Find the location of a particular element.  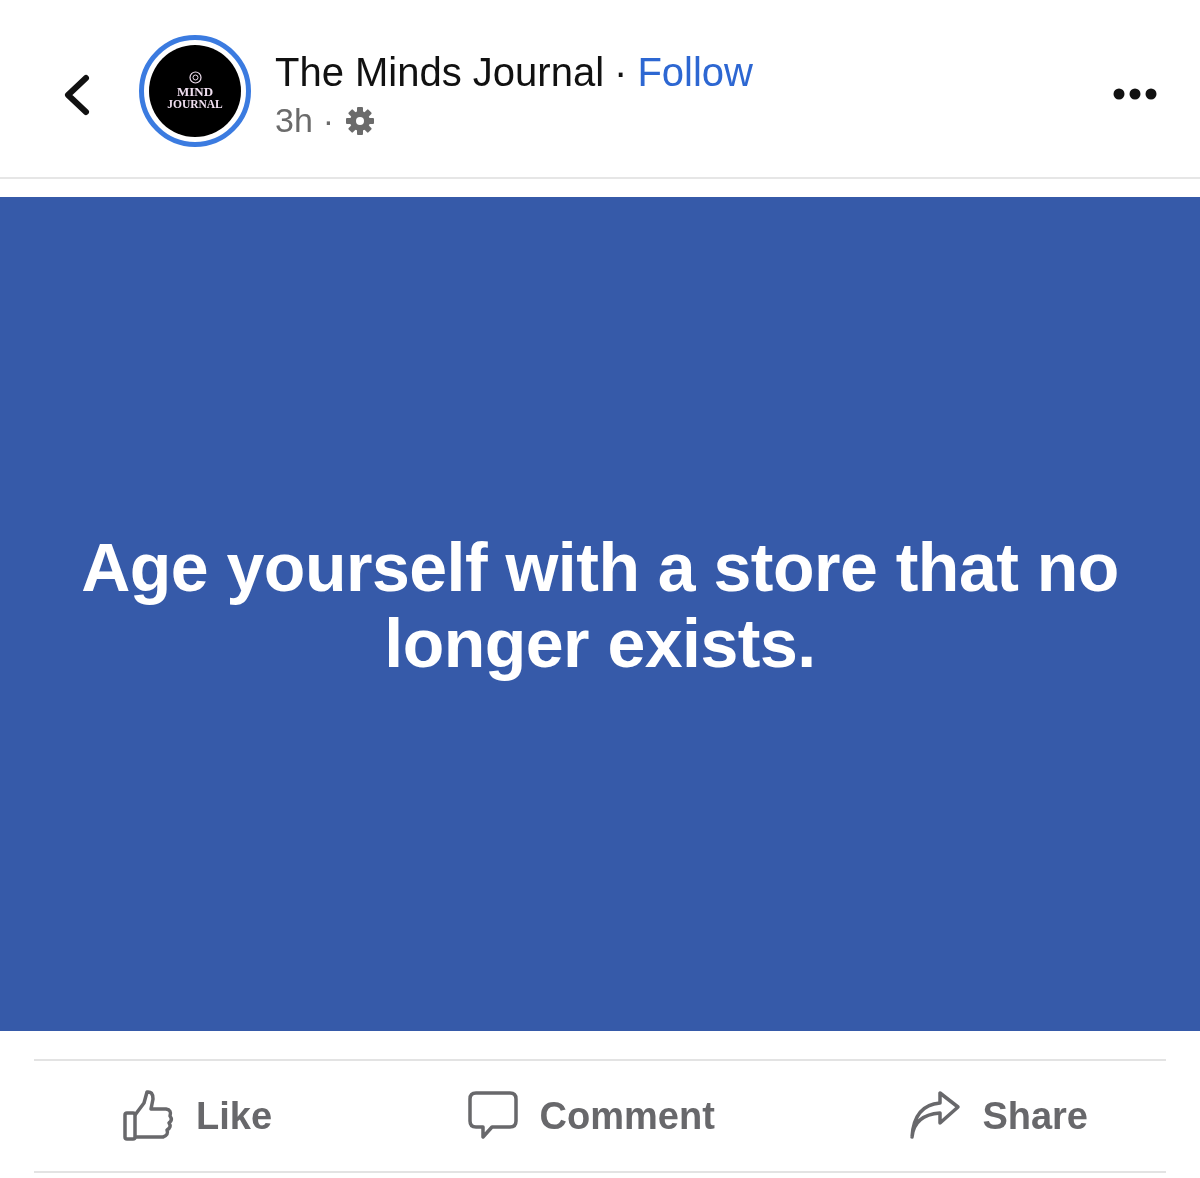

more-options-icon is located at coordinates (1135, 94).